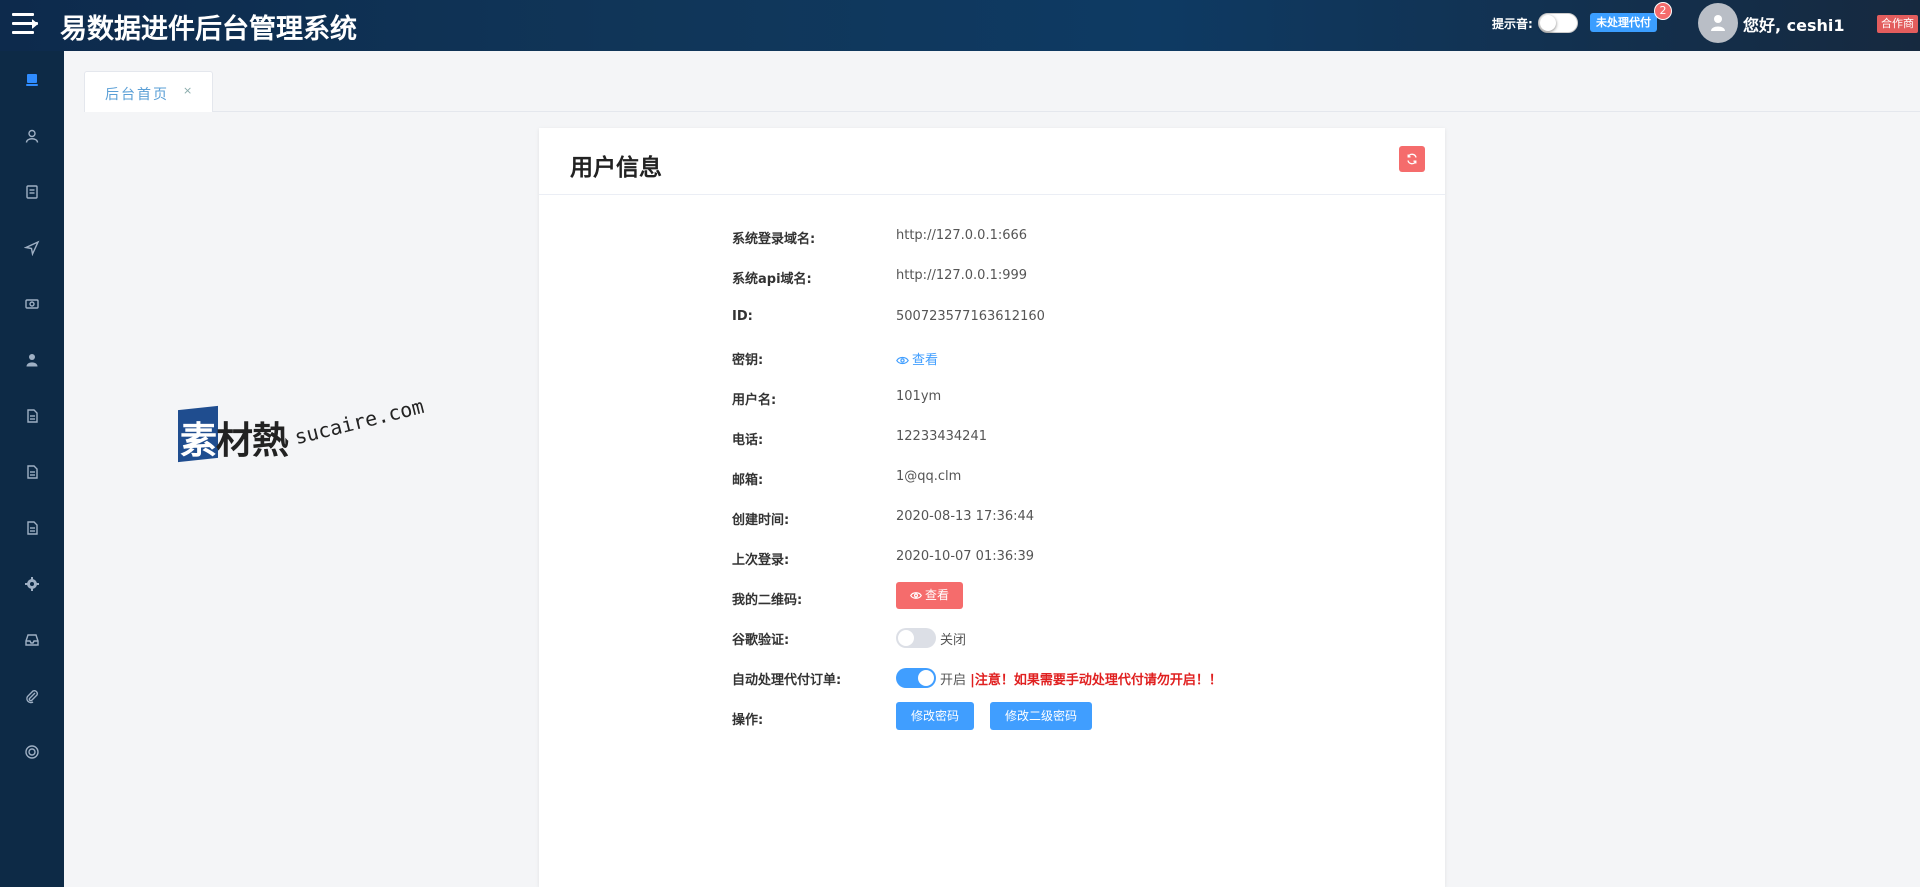 This screenshot has width=1920, height=887. I want to click on api-domain-value: http://127.0.0.1:999, so click(962, 275).